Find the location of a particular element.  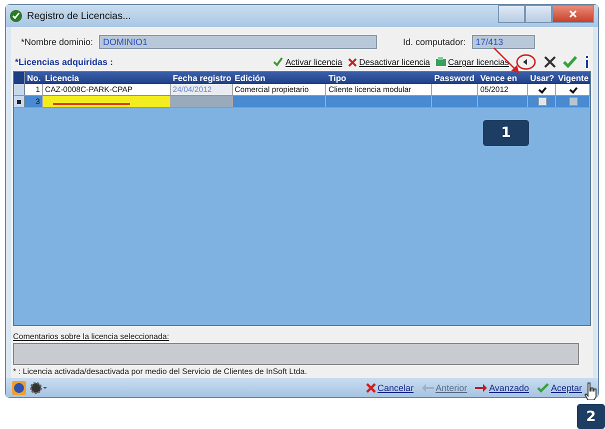

table-cell is located at coordinates (201, 101).